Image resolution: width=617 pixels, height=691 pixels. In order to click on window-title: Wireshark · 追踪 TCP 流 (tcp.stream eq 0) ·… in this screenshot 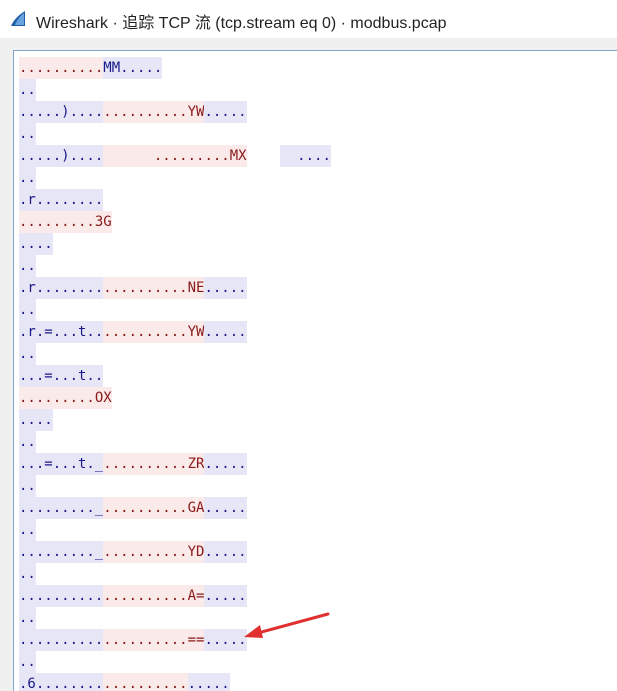, I will do `click(241, 23)`.